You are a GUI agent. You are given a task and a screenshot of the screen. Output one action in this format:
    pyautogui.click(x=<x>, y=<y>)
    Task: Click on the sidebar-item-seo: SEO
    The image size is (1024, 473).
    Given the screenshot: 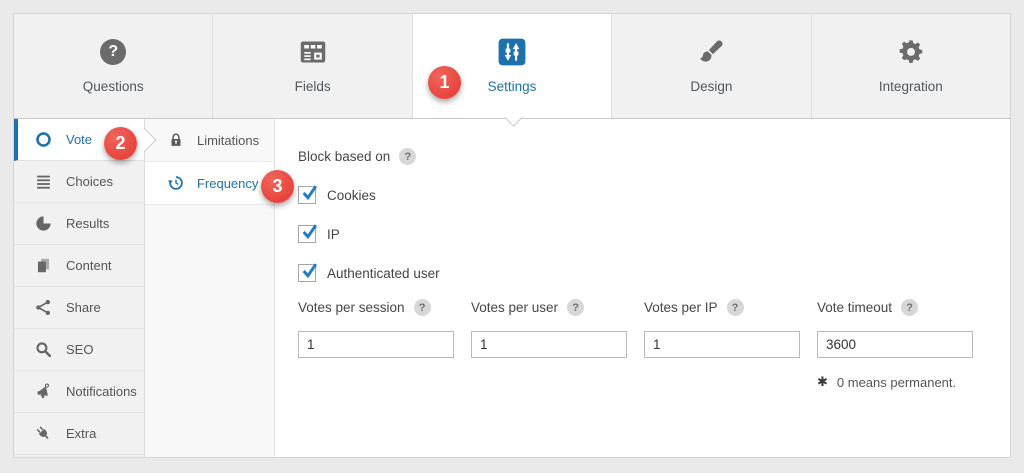 What is the action you would take?
    pyautogui.click(x=79, y=350)
    